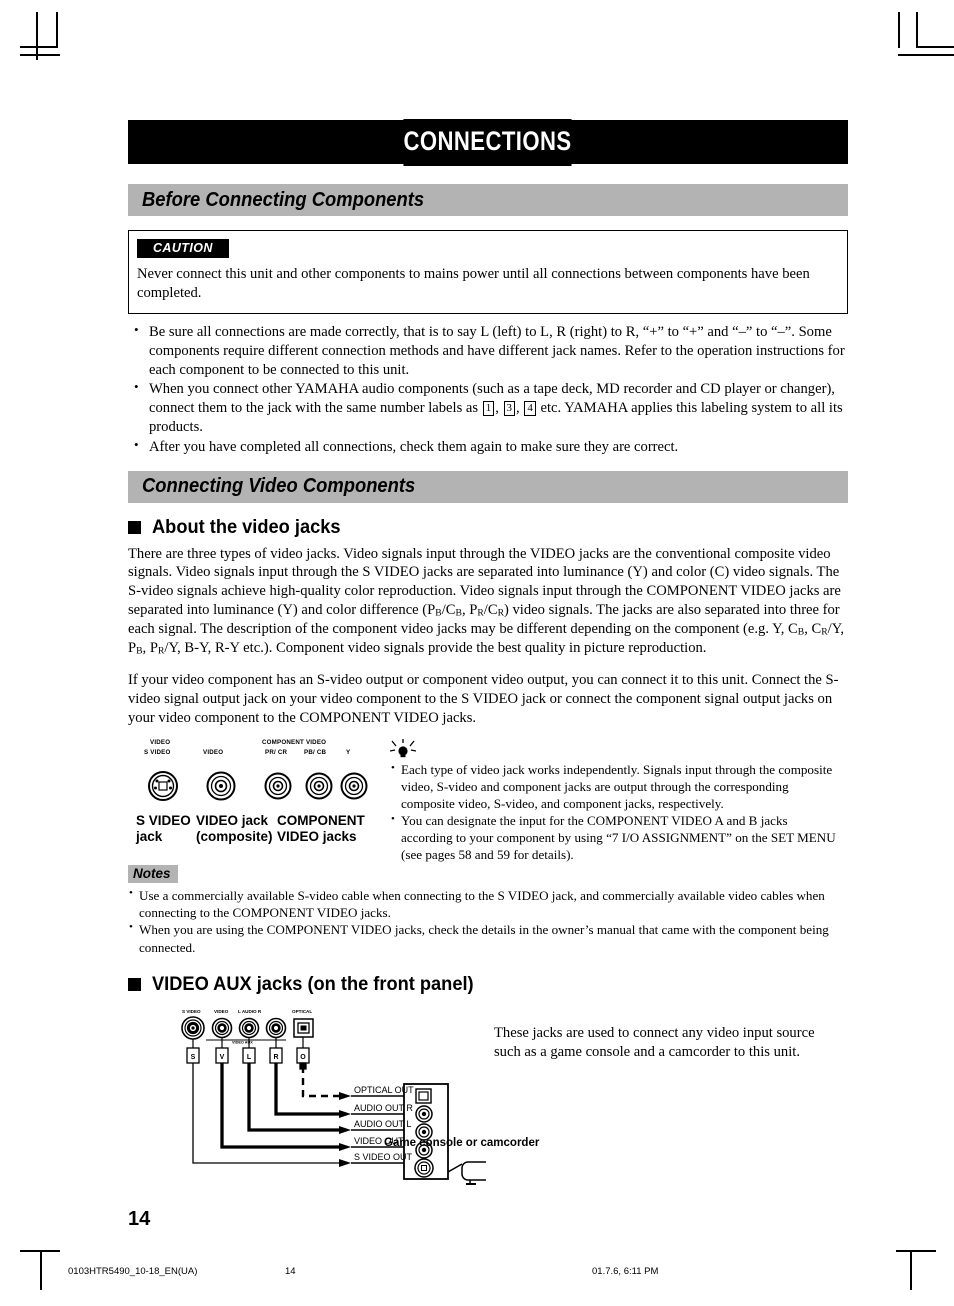 This screenshot has width=954, height=1306. Describe the element at coordinates (221, 1011) in the screenshot. I see `aux-label-video: VIDEO` at that location.